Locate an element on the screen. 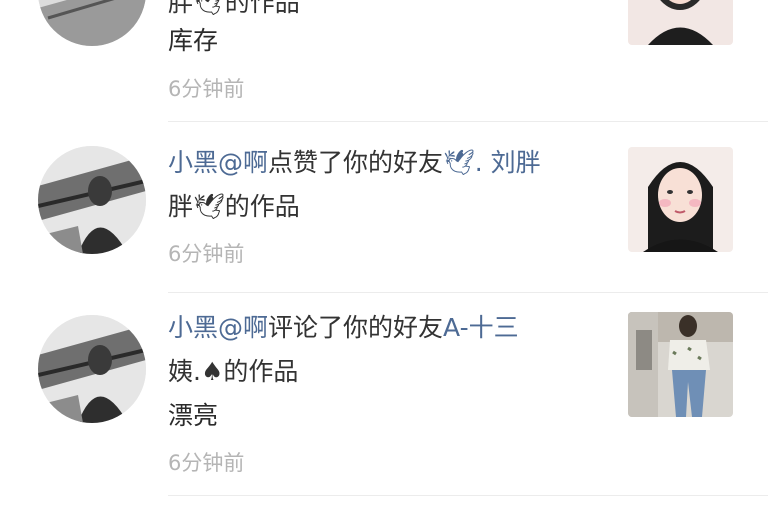 Image resolution: width=768 pixels, height=510 pixels. friend-name: A-十三 is located at coordinates (481, 327).